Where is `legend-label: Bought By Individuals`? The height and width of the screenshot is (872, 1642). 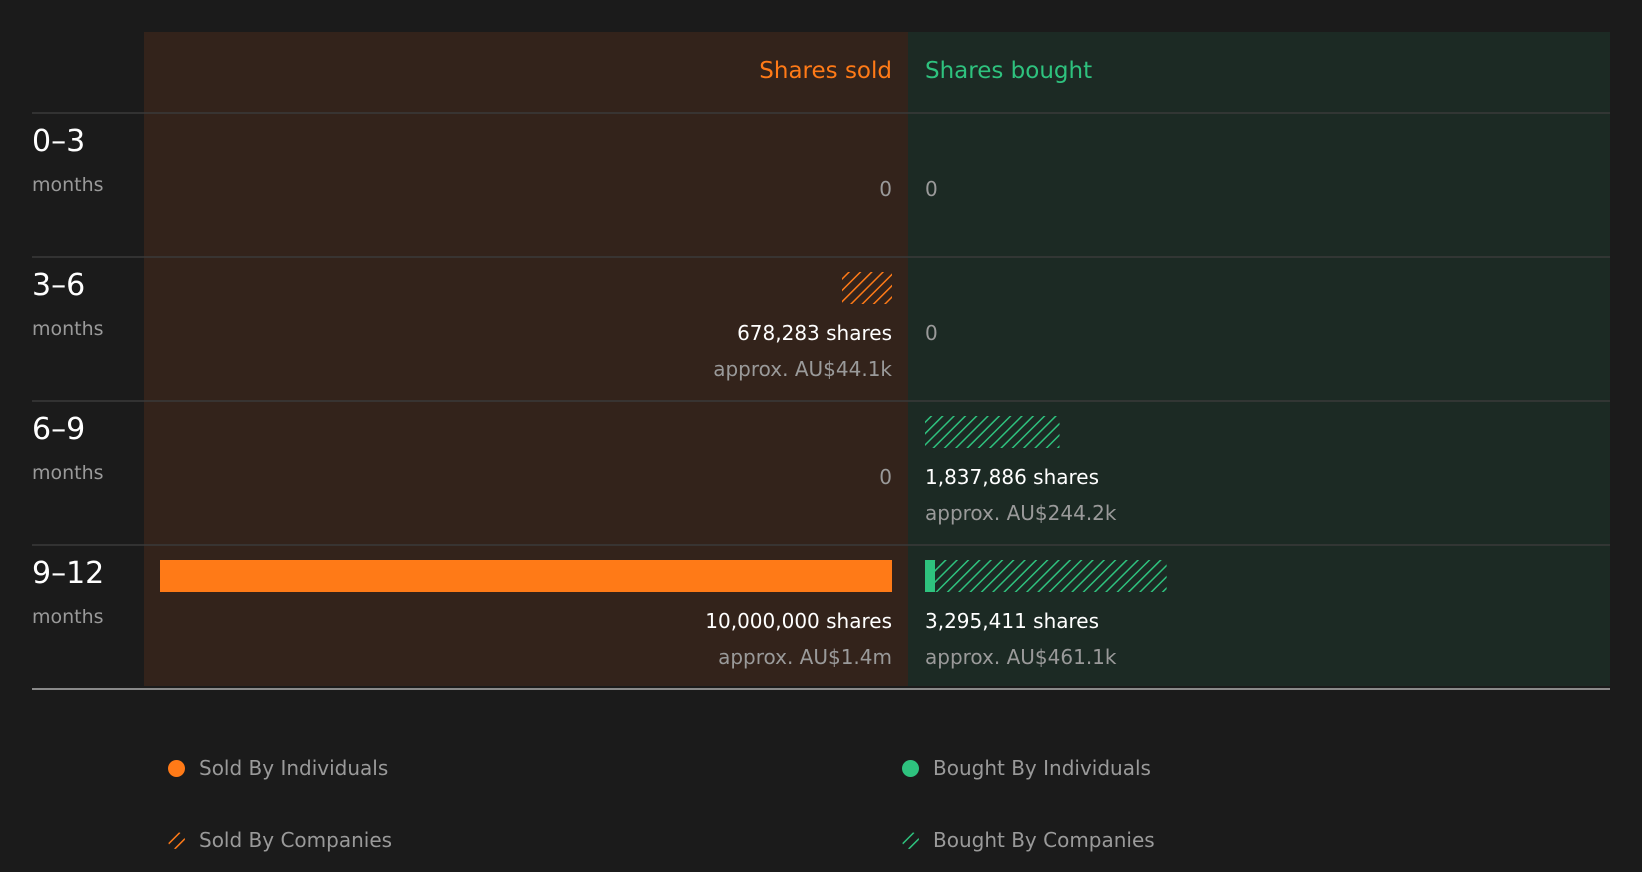 legend-label: Bought By Individuals is located at coordinates (1042, 768).